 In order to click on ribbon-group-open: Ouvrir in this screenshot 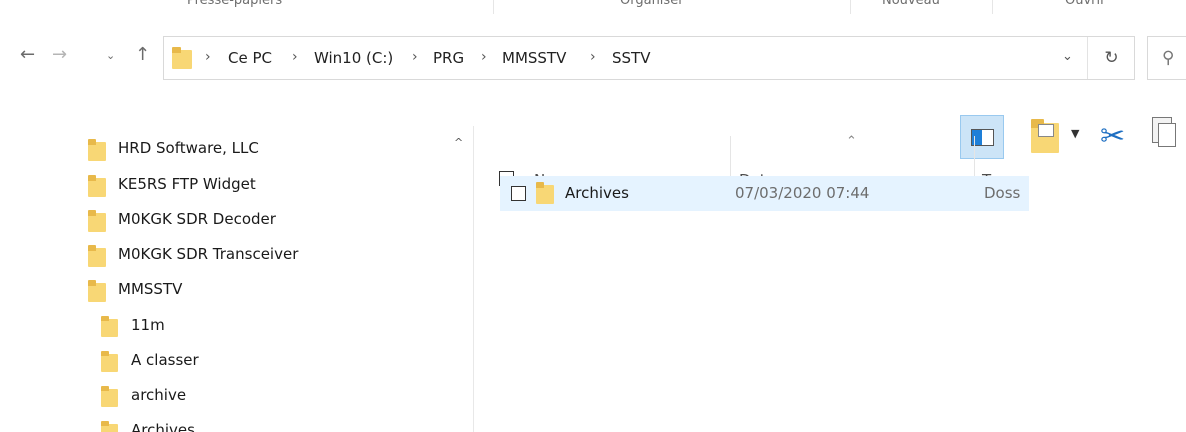, I will do `click(1085, 4)`.